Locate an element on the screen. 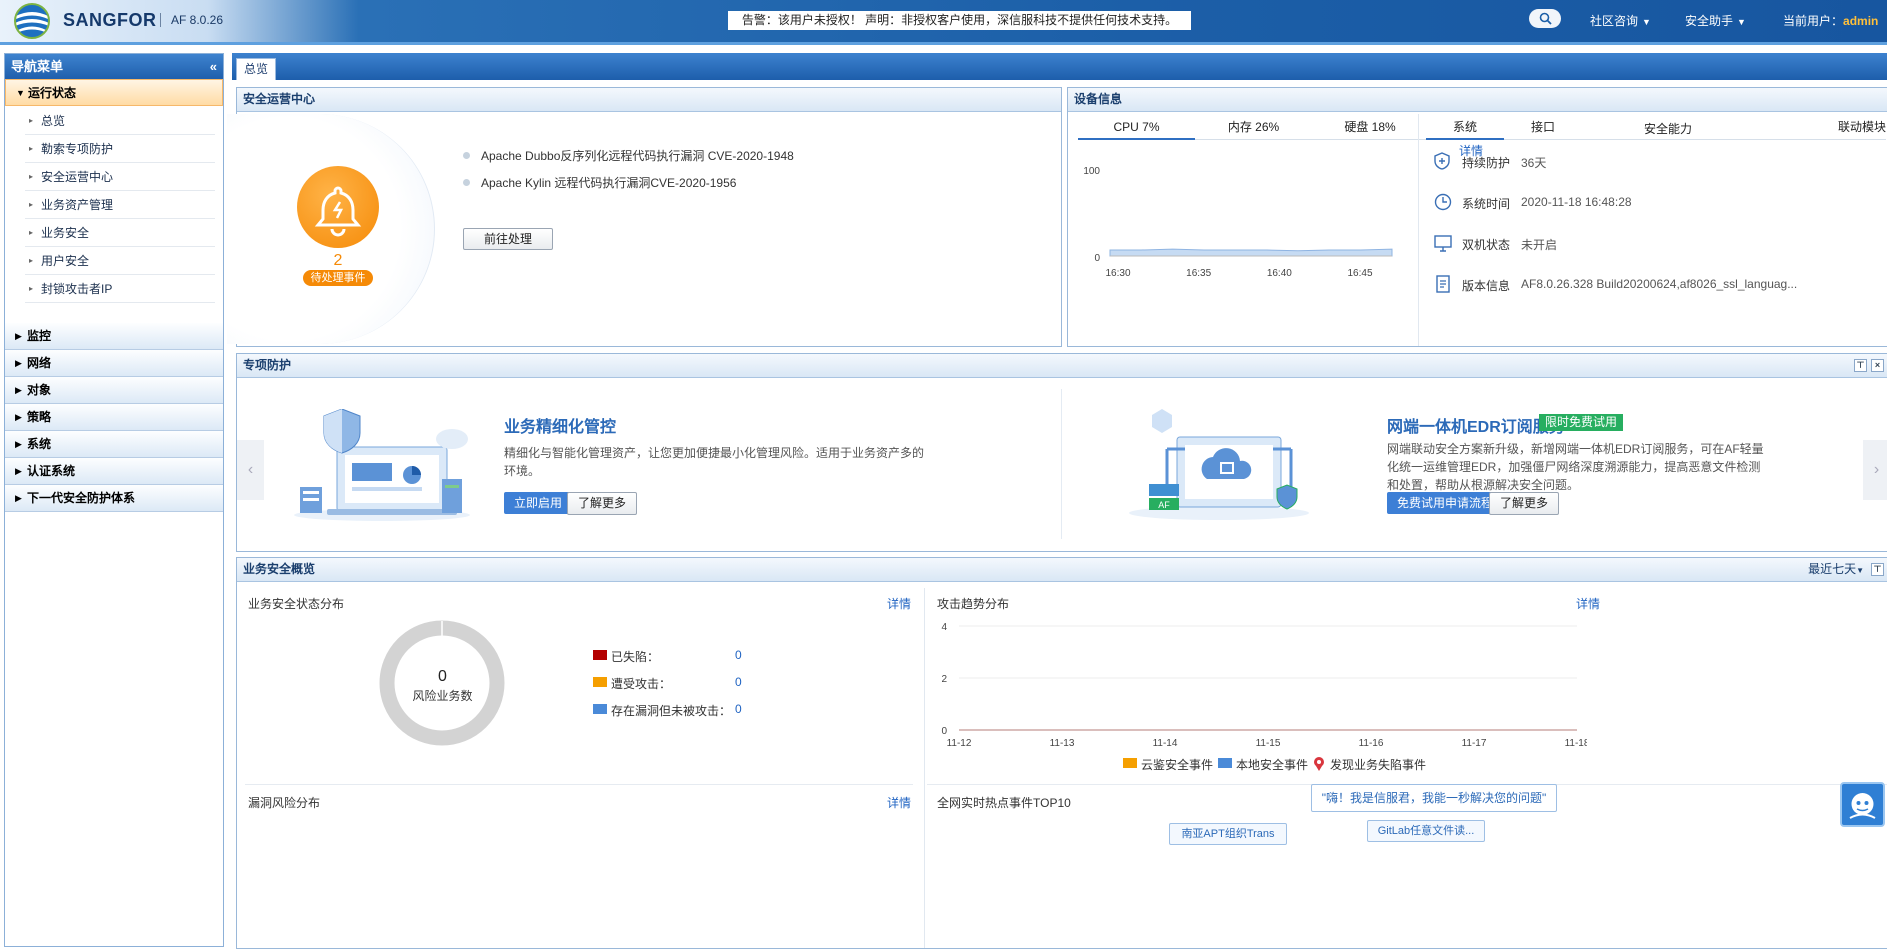 The width and height of the screenshot is (1887, 949). enable-now-button: 立即启用 is located at coordinates (538, 503).